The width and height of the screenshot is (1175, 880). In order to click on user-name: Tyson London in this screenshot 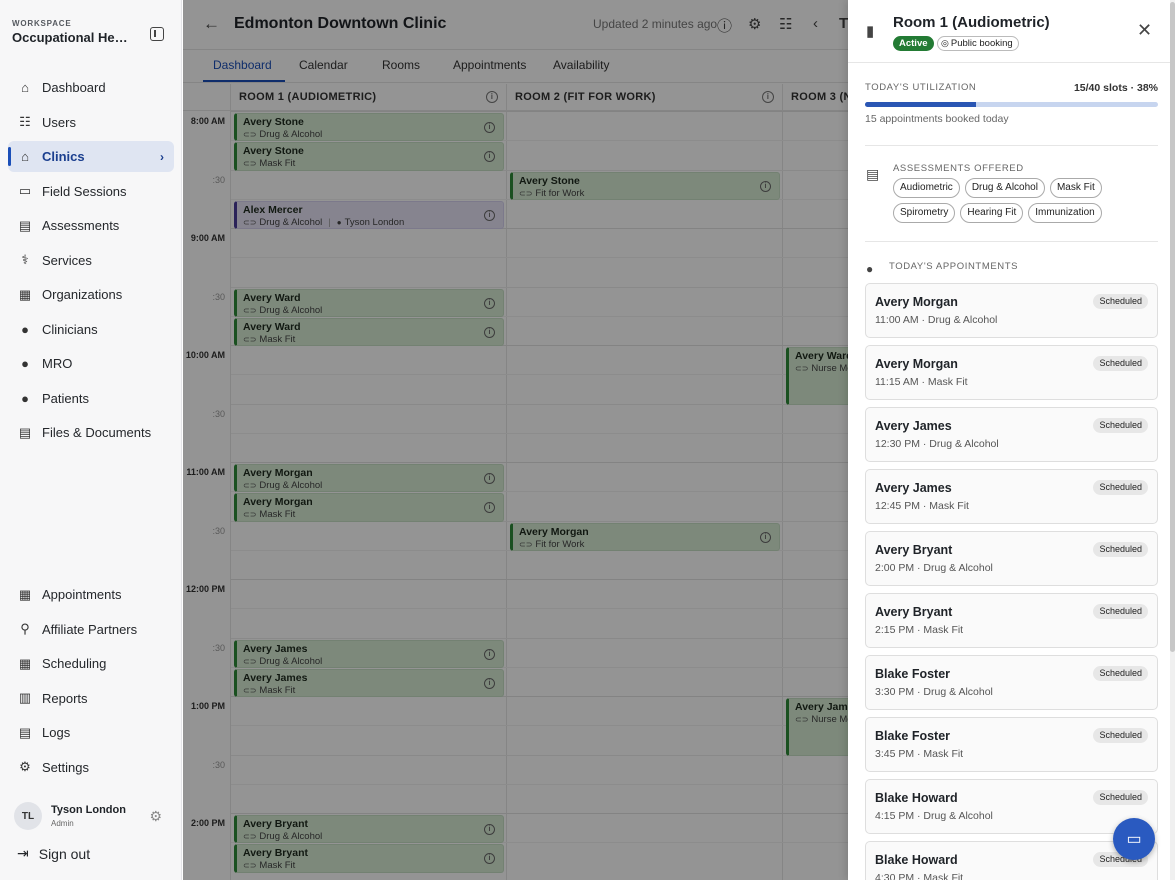, I will do `click(88, 810)`.